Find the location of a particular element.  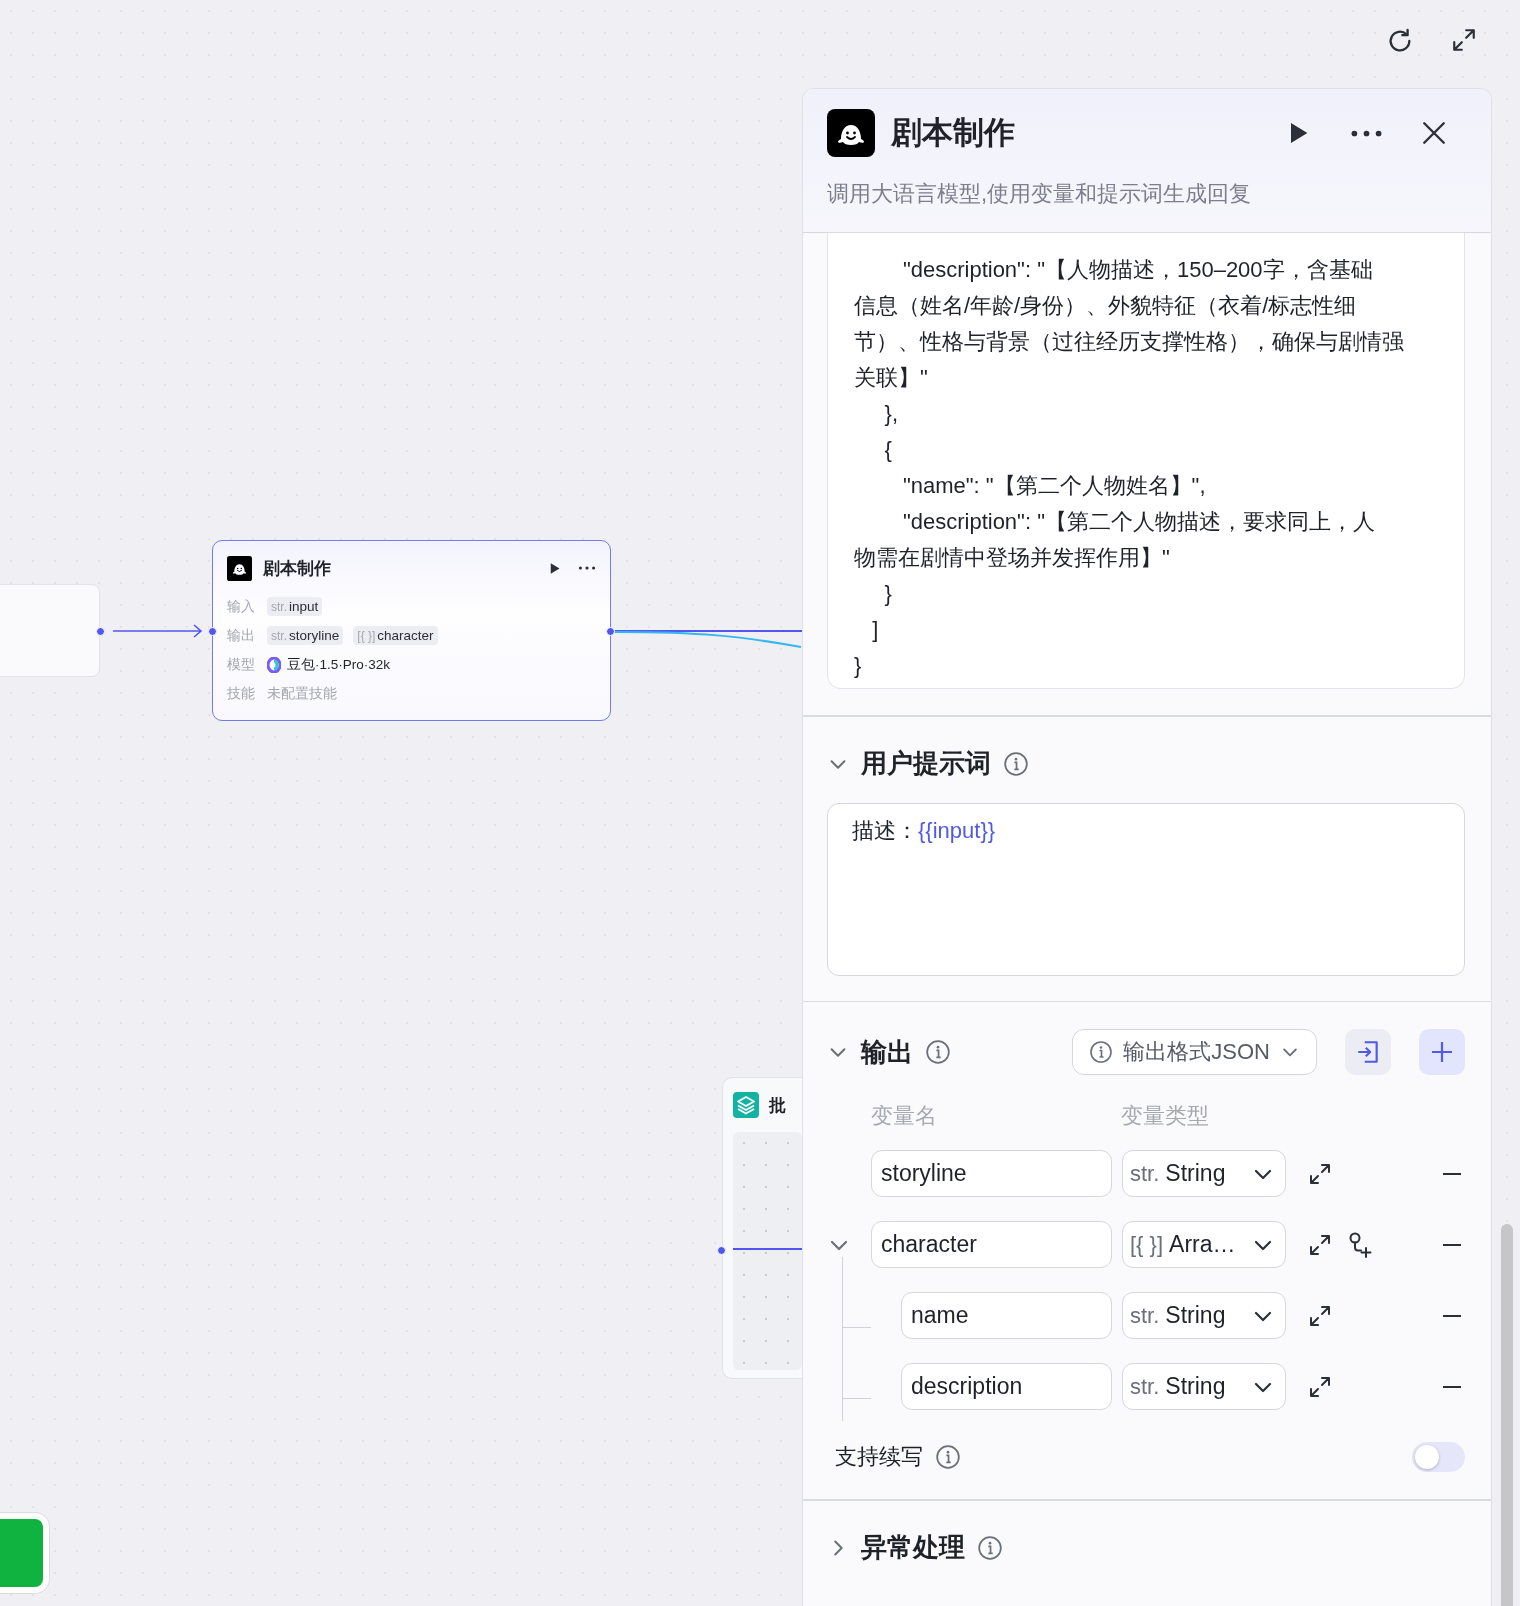

variable-reference: {{input}} is located at coordinates (957, 830).